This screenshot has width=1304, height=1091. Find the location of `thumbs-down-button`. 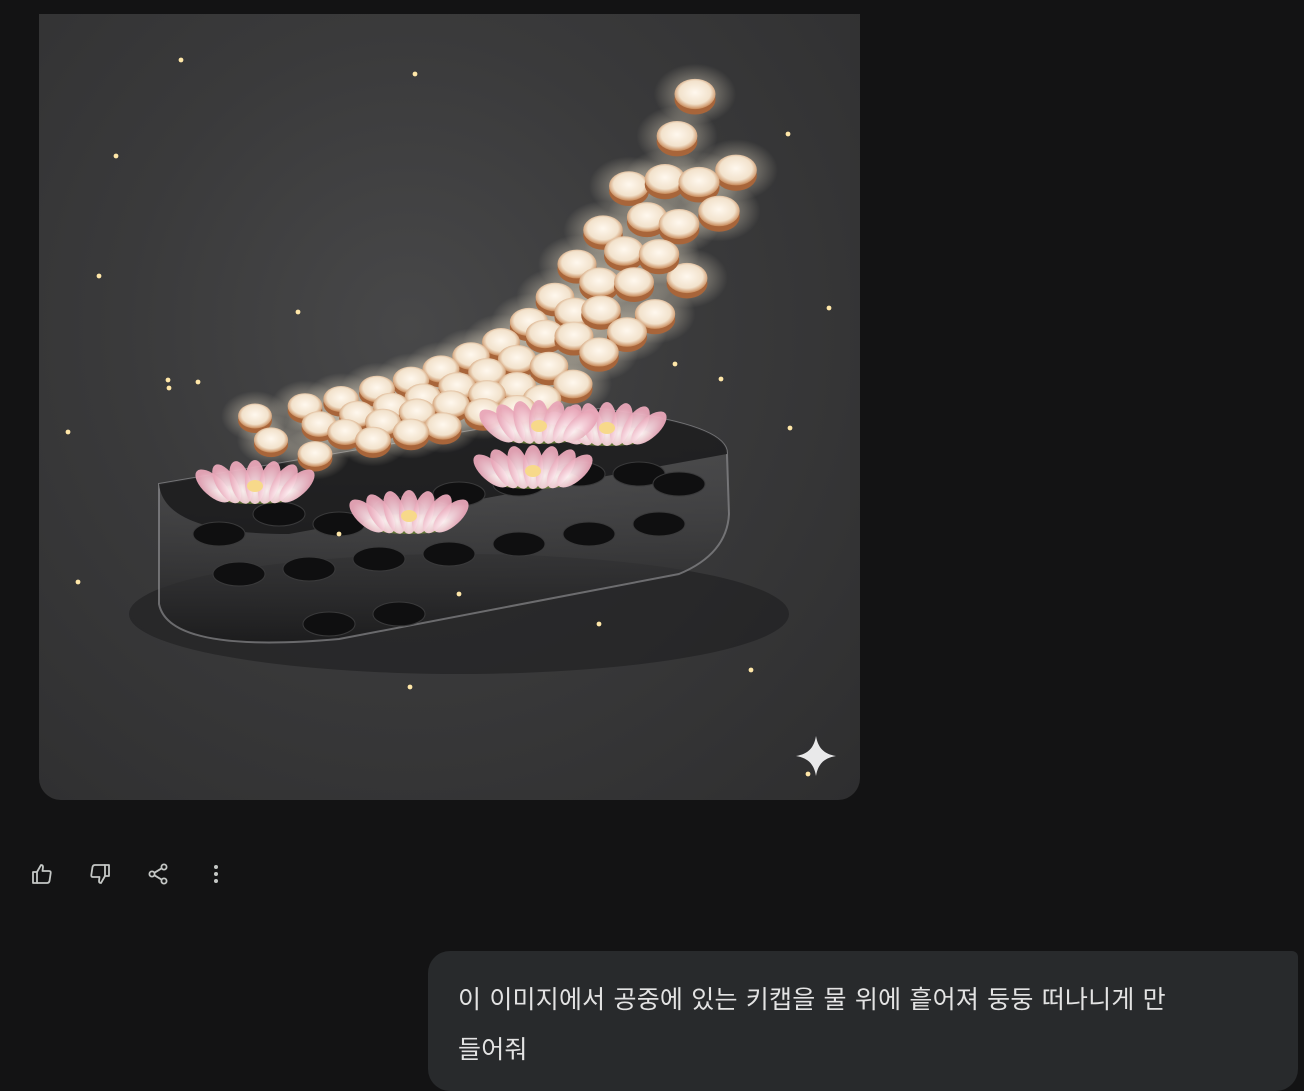

thumbs-down-button is located at coordinates (100, 874).